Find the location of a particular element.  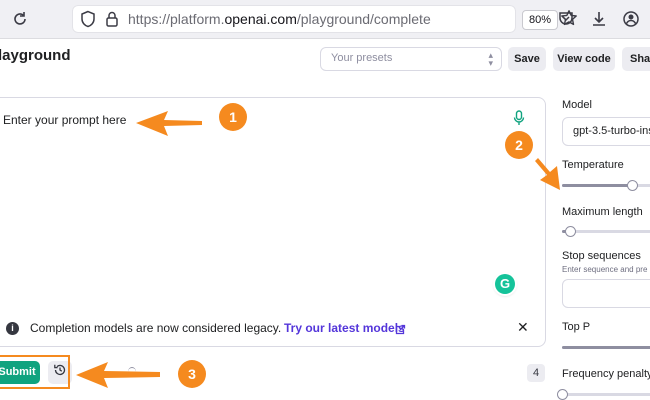

annotation-badge-3: 3 is located at coordinates (192, 374).